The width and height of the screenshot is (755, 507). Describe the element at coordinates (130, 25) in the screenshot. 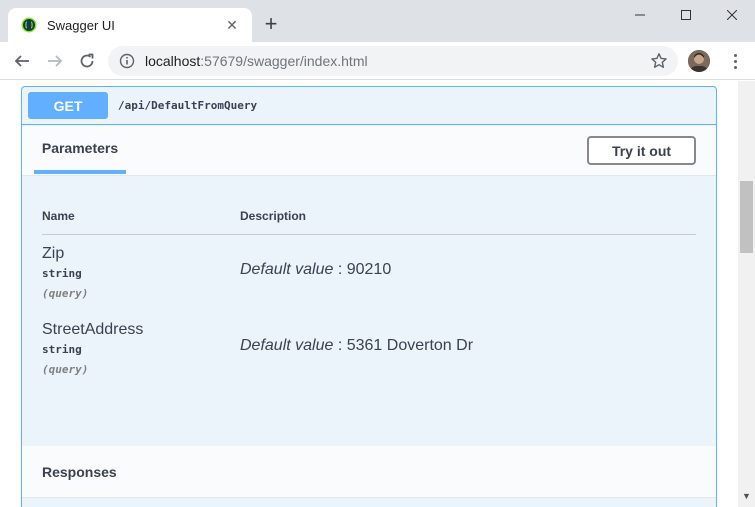

I see `browser-tab: Swagger UI ✕` at that location.